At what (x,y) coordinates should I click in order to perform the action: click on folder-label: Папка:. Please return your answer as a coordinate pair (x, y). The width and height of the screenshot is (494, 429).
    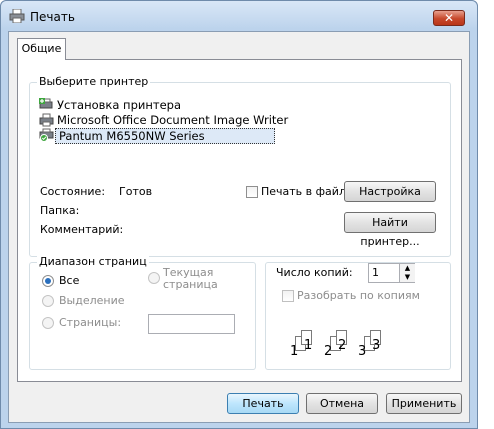
    Looking at the image, I should click on (60, 210).